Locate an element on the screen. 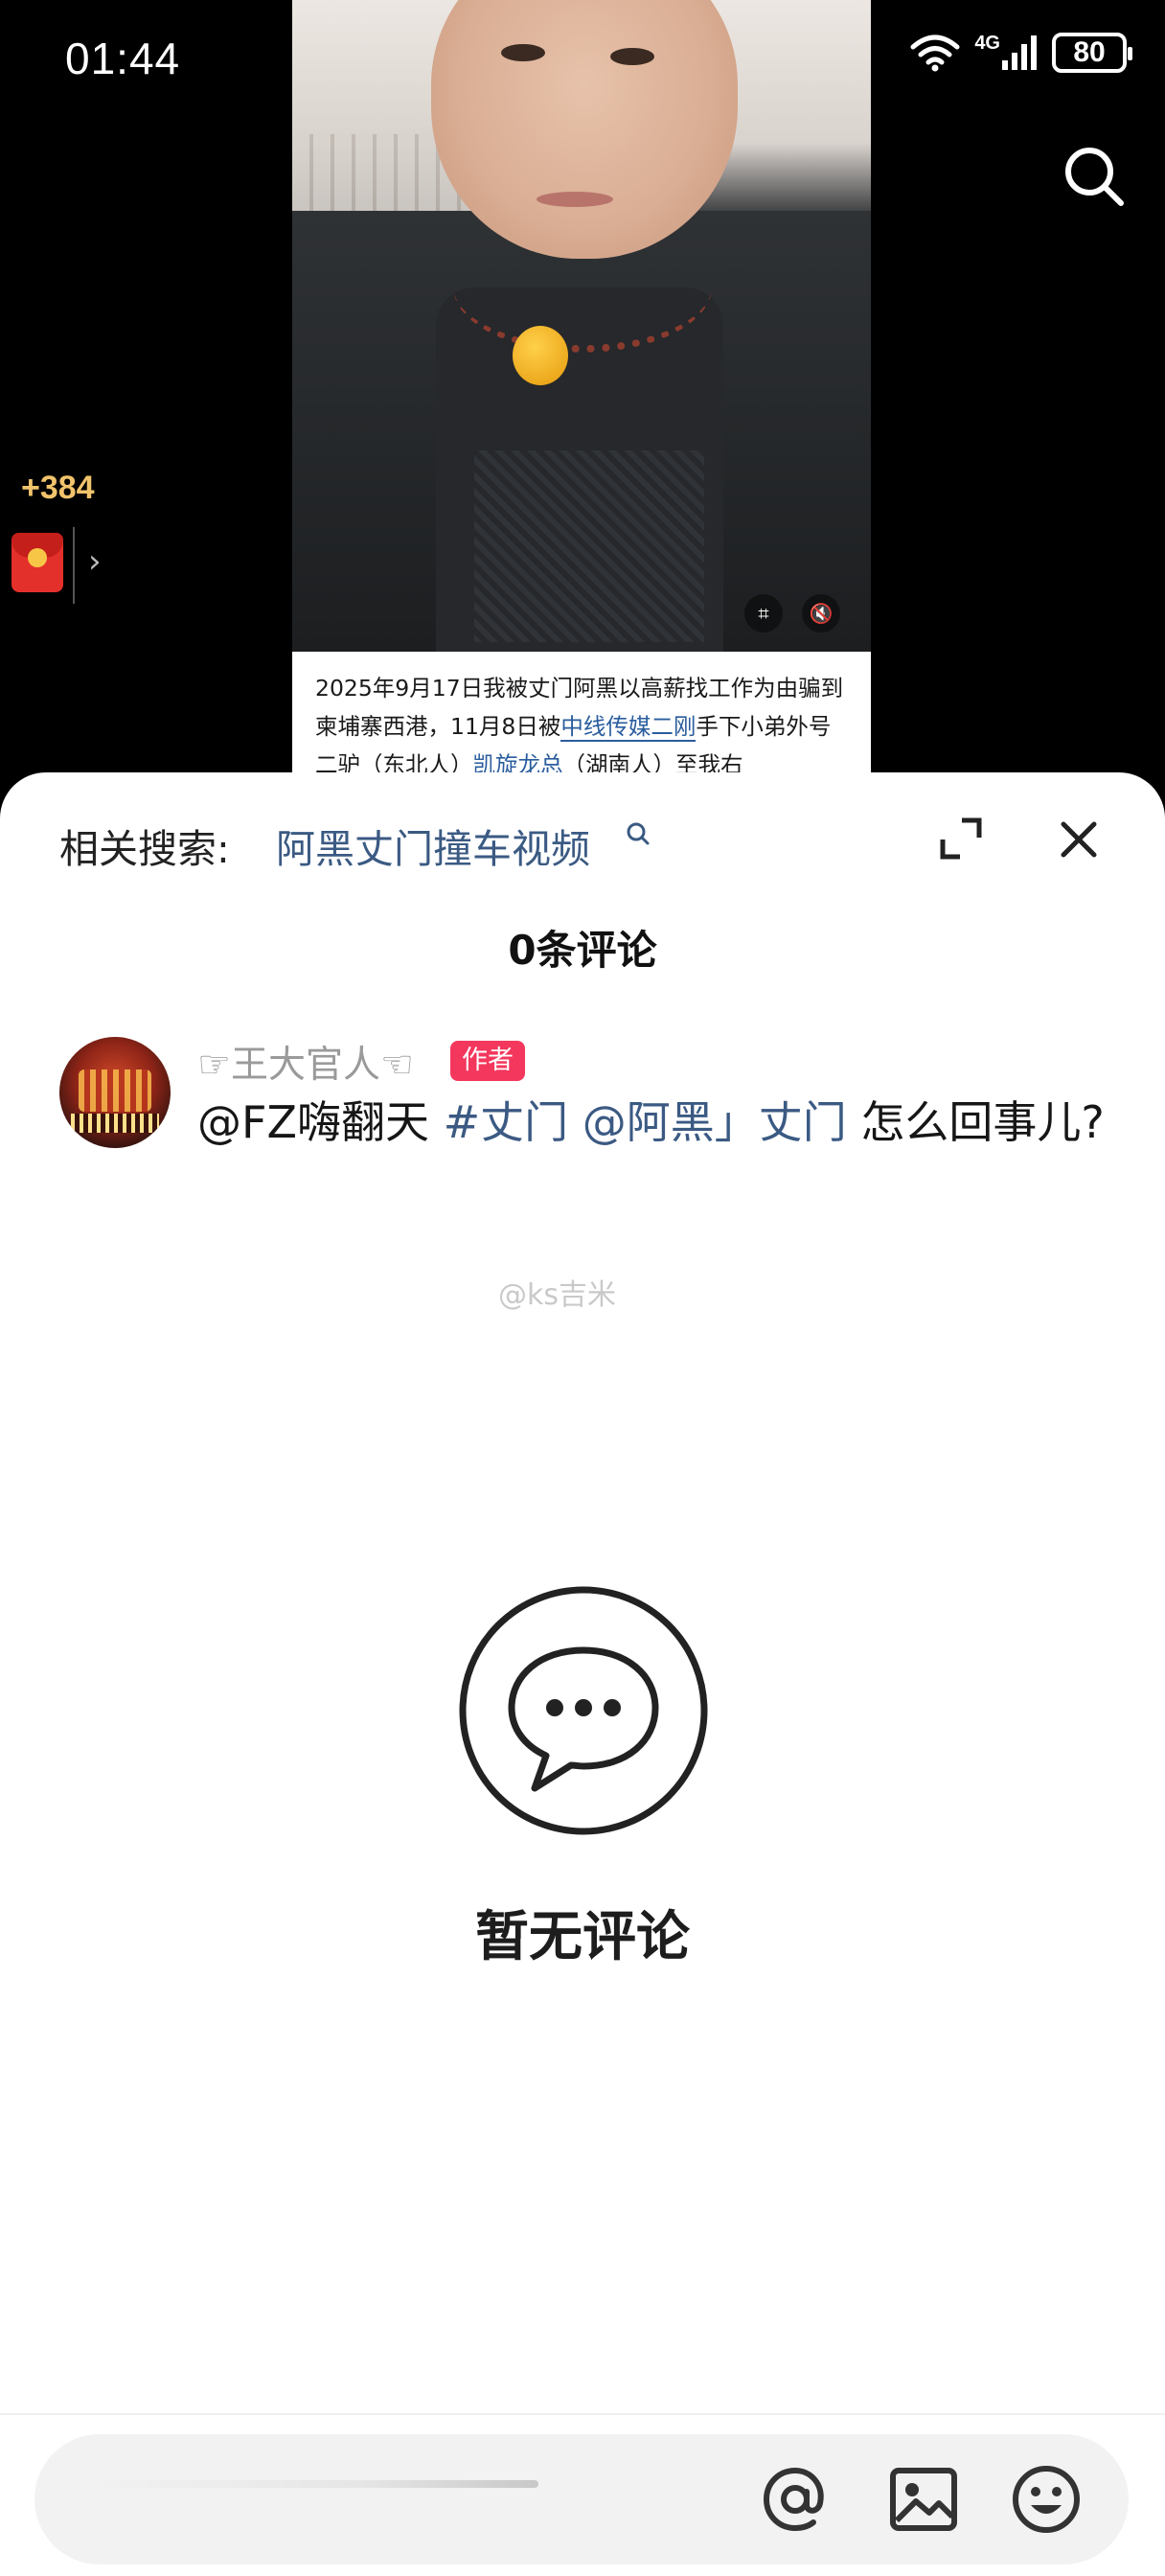 This screenshot has height=2576, width=1165. network-type: 4G is located at coordinates (987, 43).